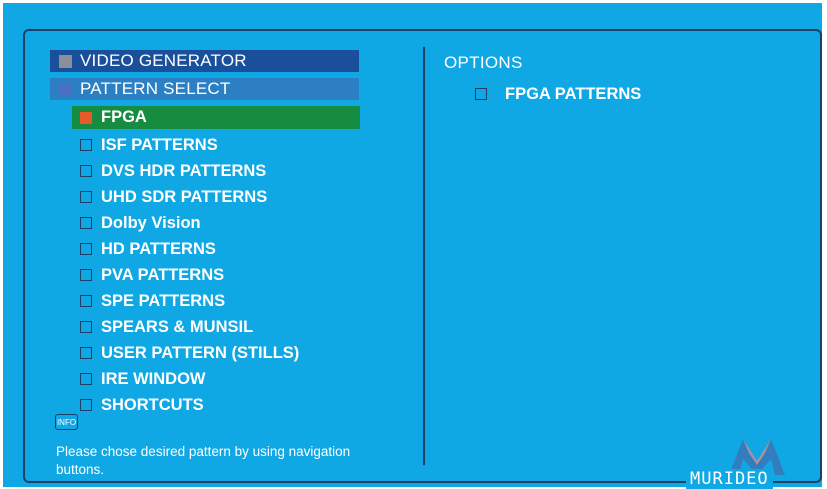 This screenshot has width=827, height=489. What do you see at coordinates (483, 62) in the screenshot?
I see `options-title: OPTIONS` at bounding box center [483, 62].